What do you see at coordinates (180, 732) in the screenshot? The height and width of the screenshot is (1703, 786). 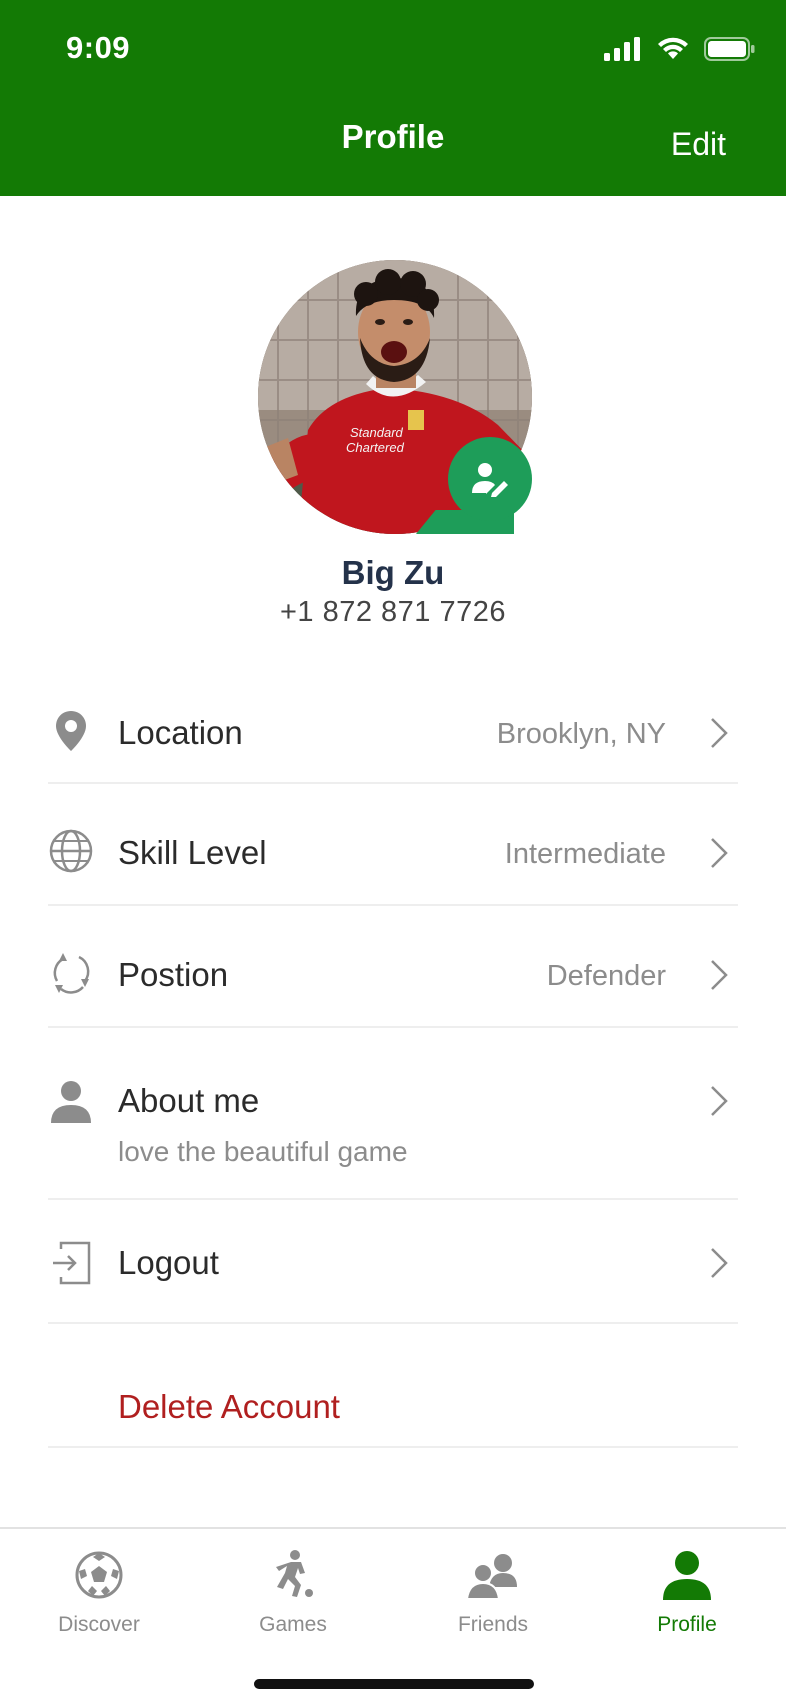 I see `location-label: Location` at bounding box center [180, 732].